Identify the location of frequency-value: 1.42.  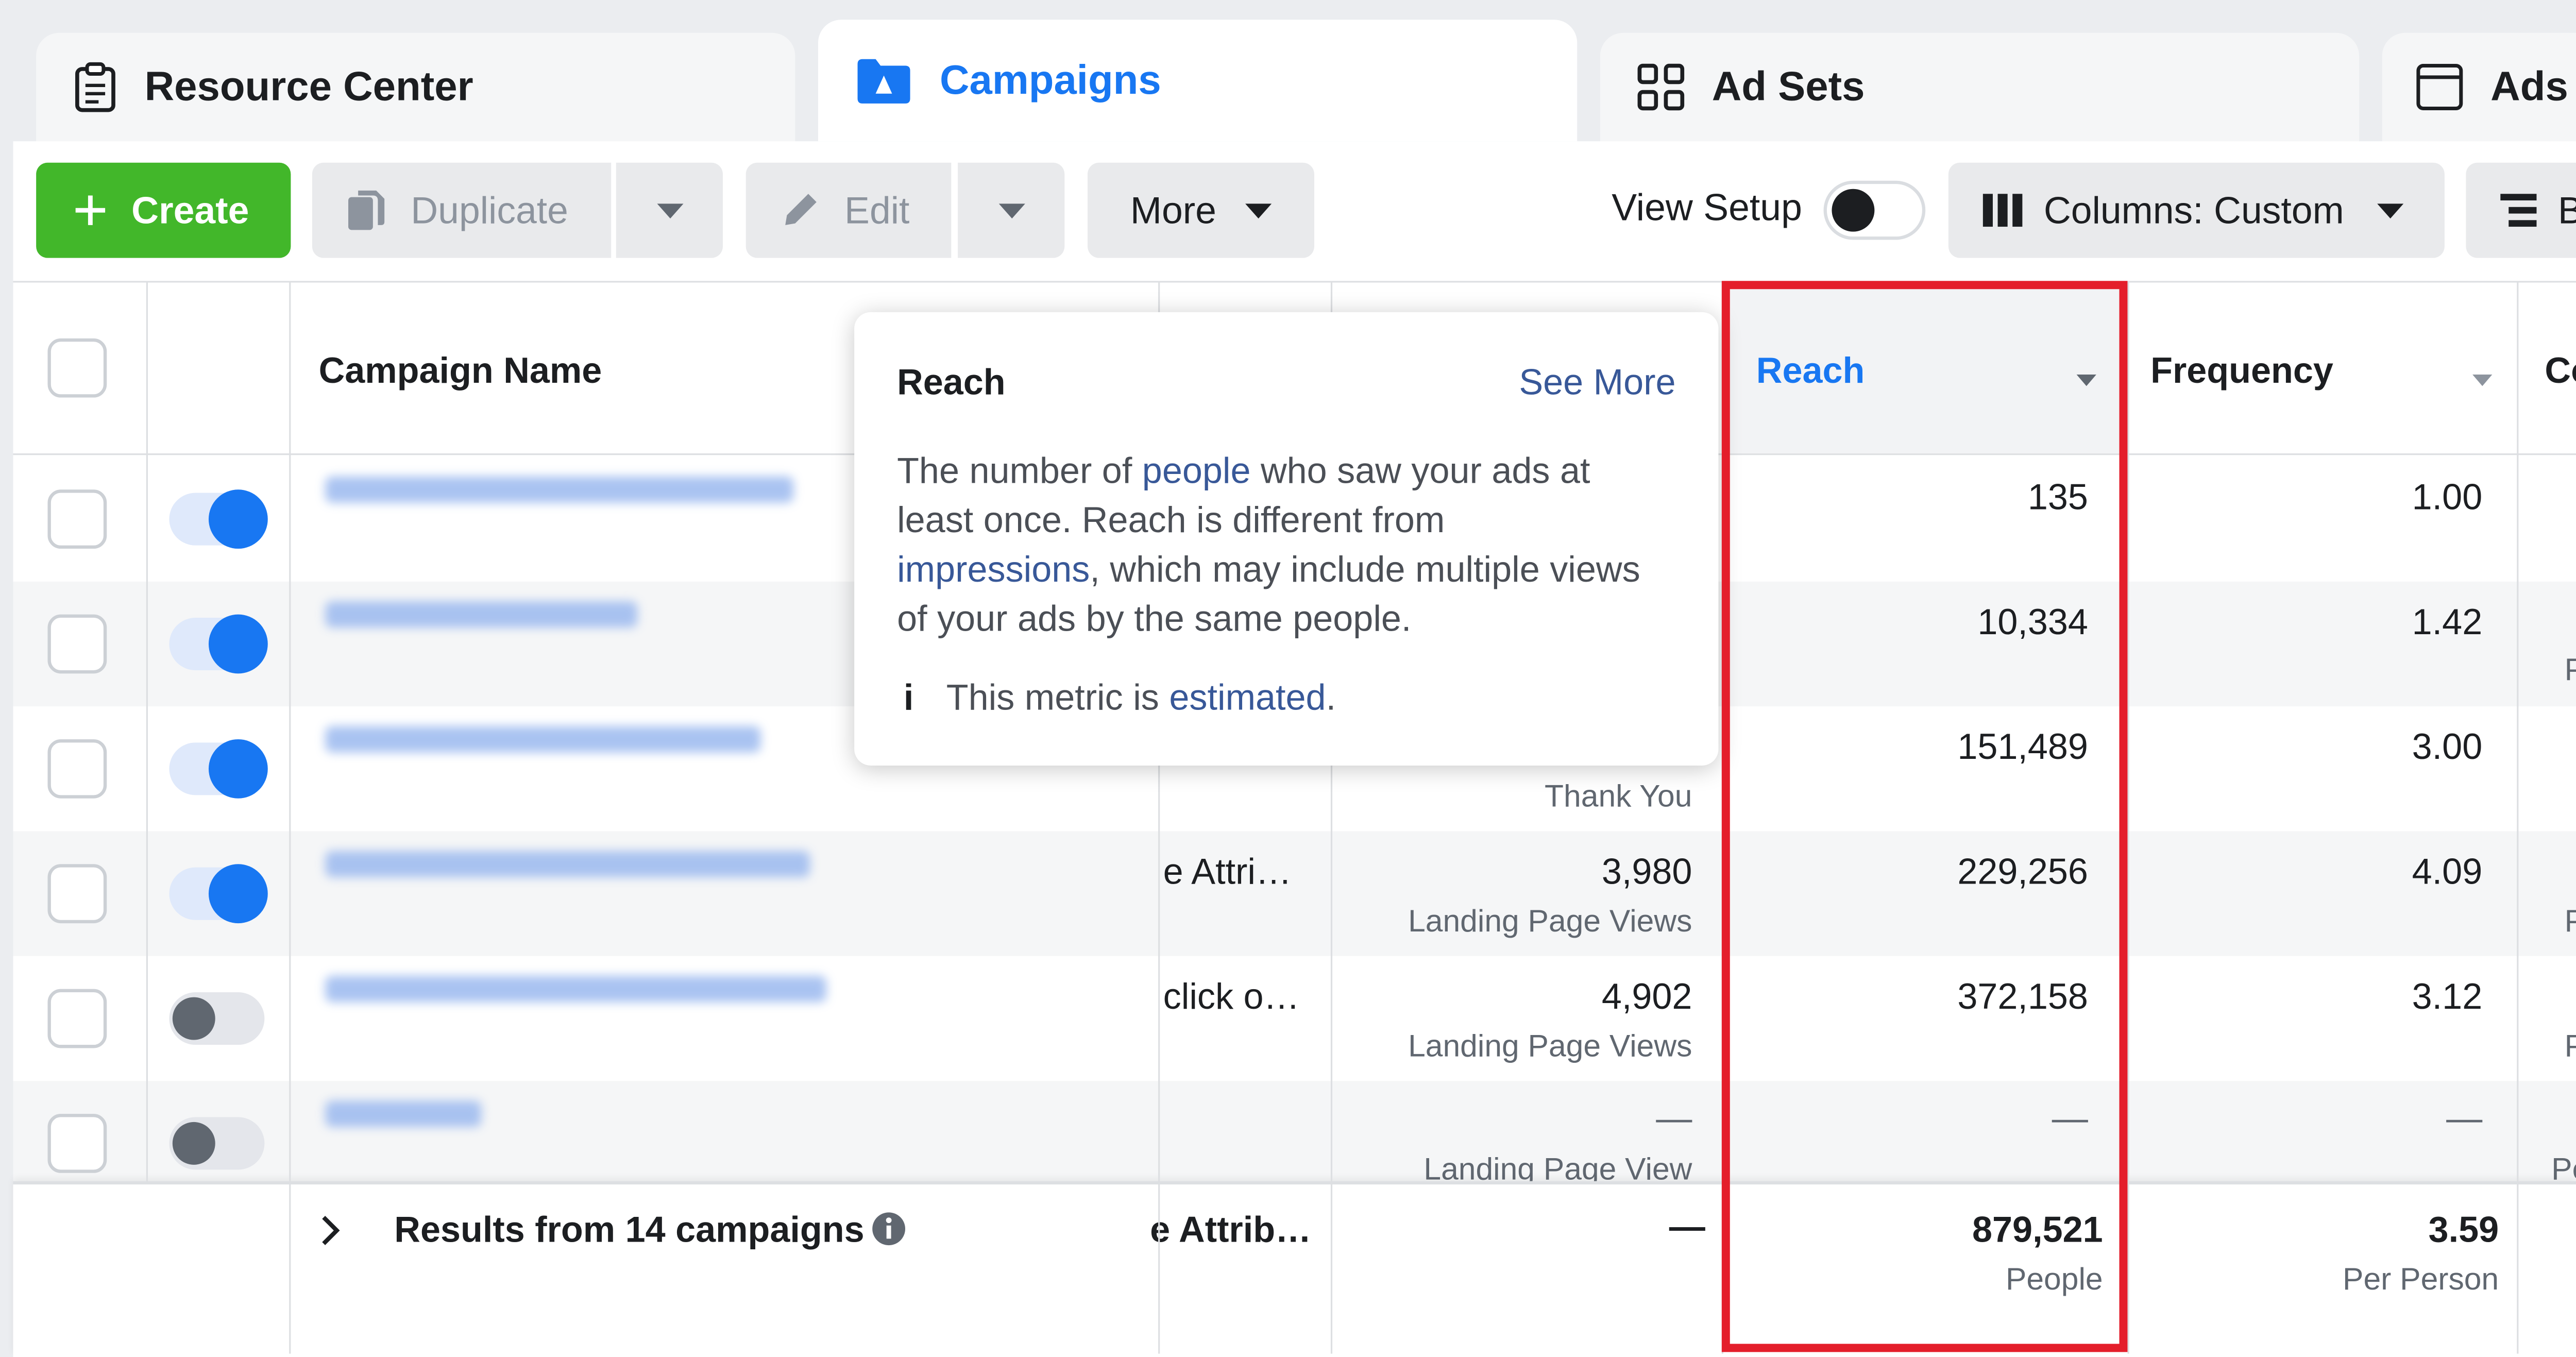
(2447, 621).